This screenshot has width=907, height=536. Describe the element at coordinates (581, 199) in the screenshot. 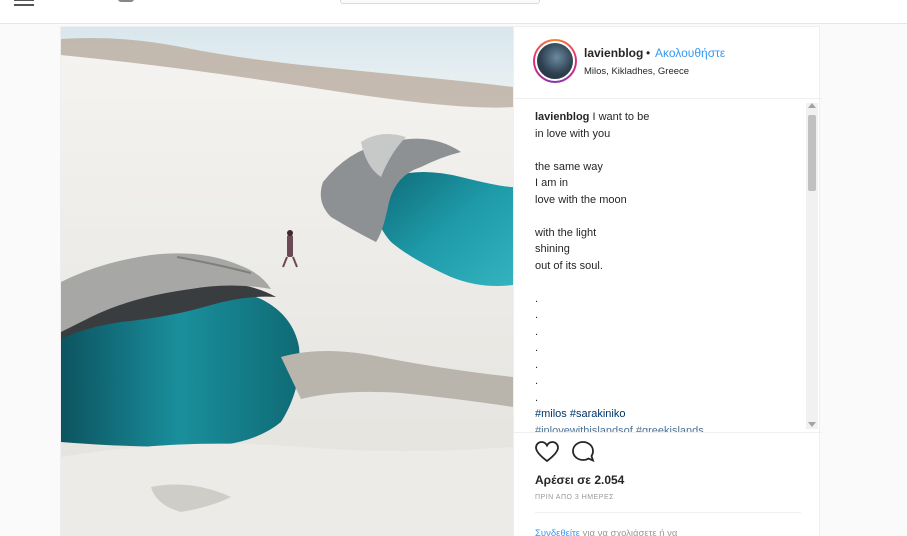

I see `caption-line: love with the moon` at that location.